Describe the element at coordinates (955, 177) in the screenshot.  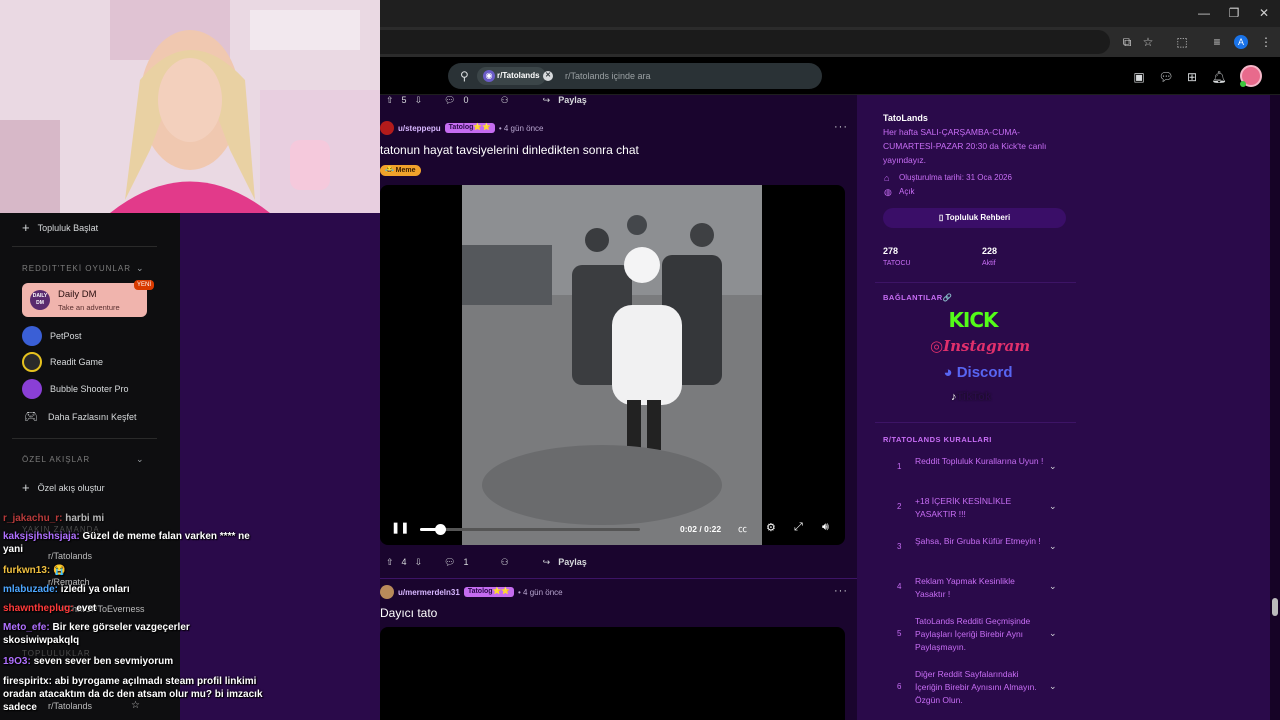
I see `created-date: Oluşturulma tarihi: 31 Oca 2026` at that location.